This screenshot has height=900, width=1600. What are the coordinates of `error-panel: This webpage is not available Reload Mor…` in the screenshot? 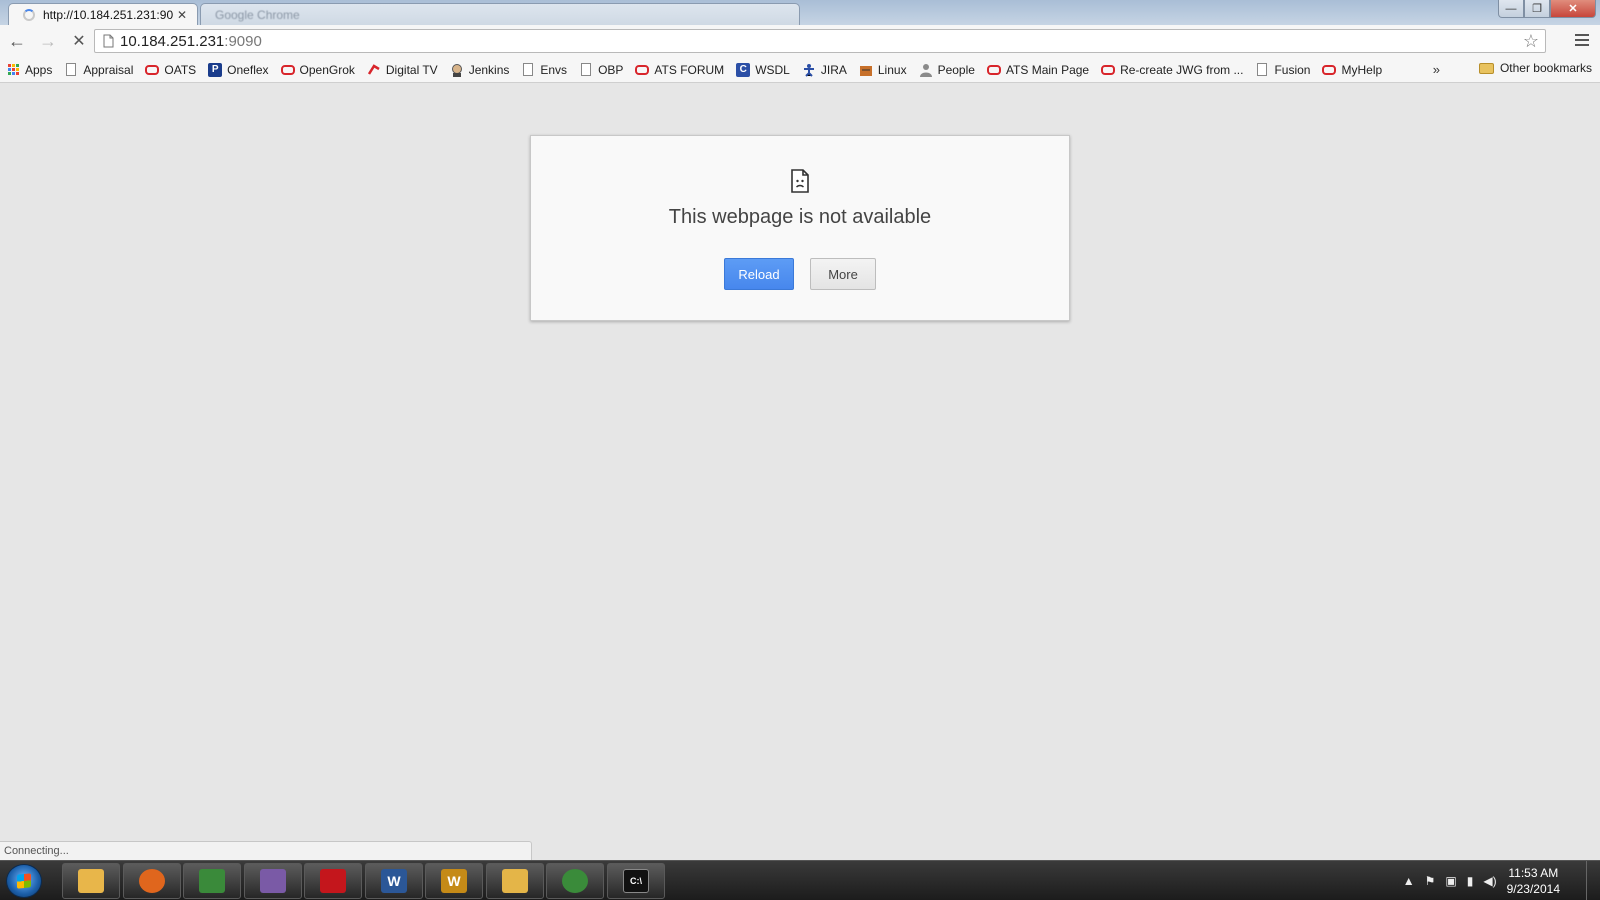 It's located at (800, 228).